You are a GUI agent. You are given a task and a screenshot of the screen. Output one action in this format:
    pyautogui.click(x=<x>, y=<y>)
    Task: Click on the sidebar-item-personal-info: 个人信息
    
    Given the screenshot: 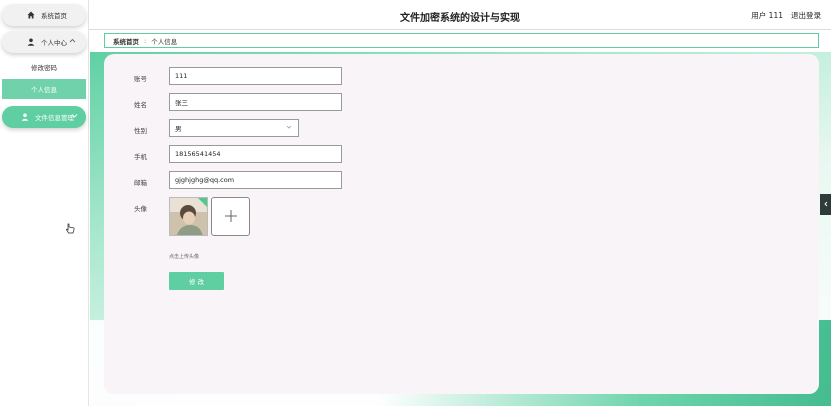 What is the action you would take?
    pyautogui.click(x=44, y=89)
    